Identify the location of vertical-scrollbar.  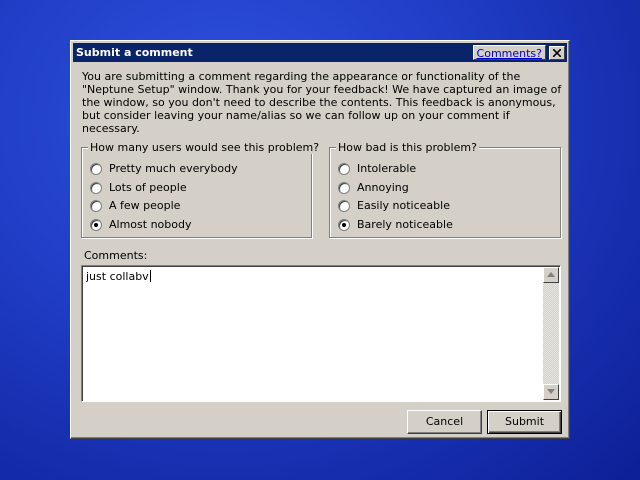
(551, 333).